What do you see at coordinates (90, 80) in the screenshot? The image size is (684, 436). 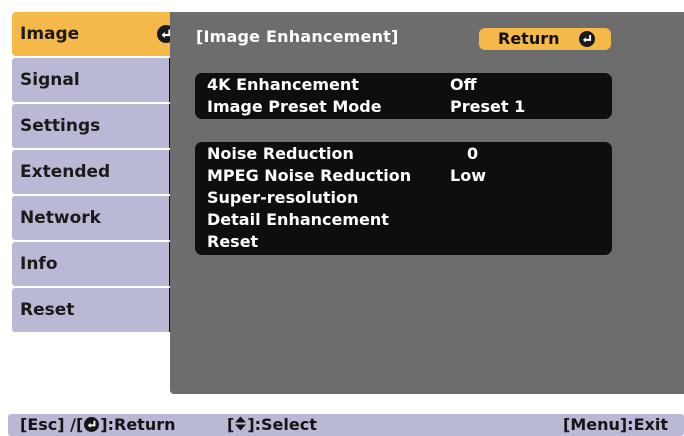 I see `sidebar-item-label: Signal` at bounding box center [90, 80].